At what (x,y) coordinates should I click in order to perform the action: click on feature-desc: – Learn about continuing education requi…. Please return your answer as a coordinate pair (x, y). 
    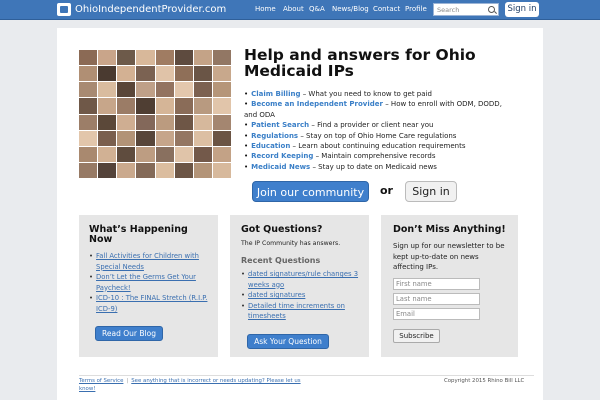
    Looking at the image, I should click on (378, 146).